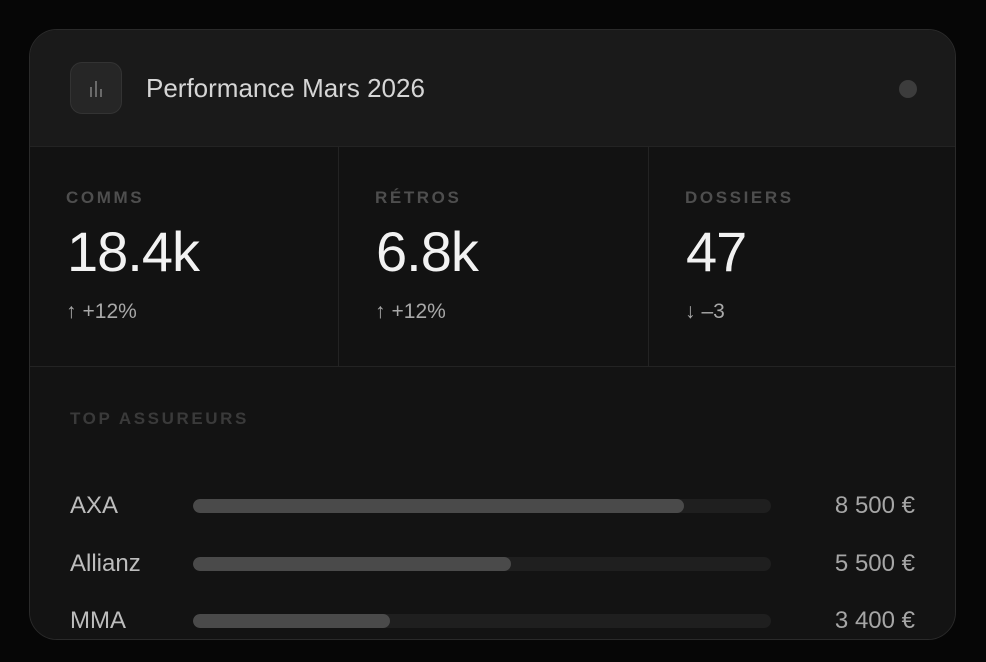 The width and height of the screenshot is (986, 662). What do you see at coordinates (690, 311) in the screenshot?
I see `arrow-down-icon: ↓` at bounding box center [690, 311].